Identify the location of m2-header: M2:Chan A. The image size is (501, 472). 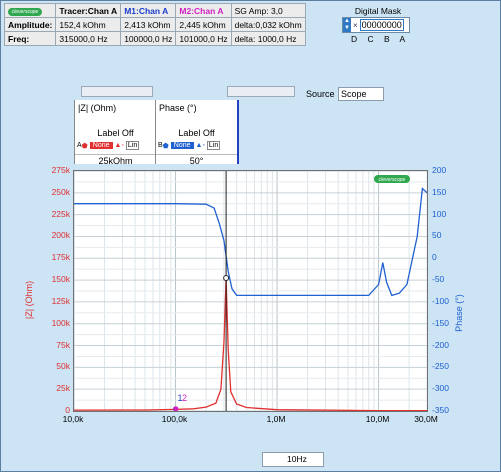
(203, 10).